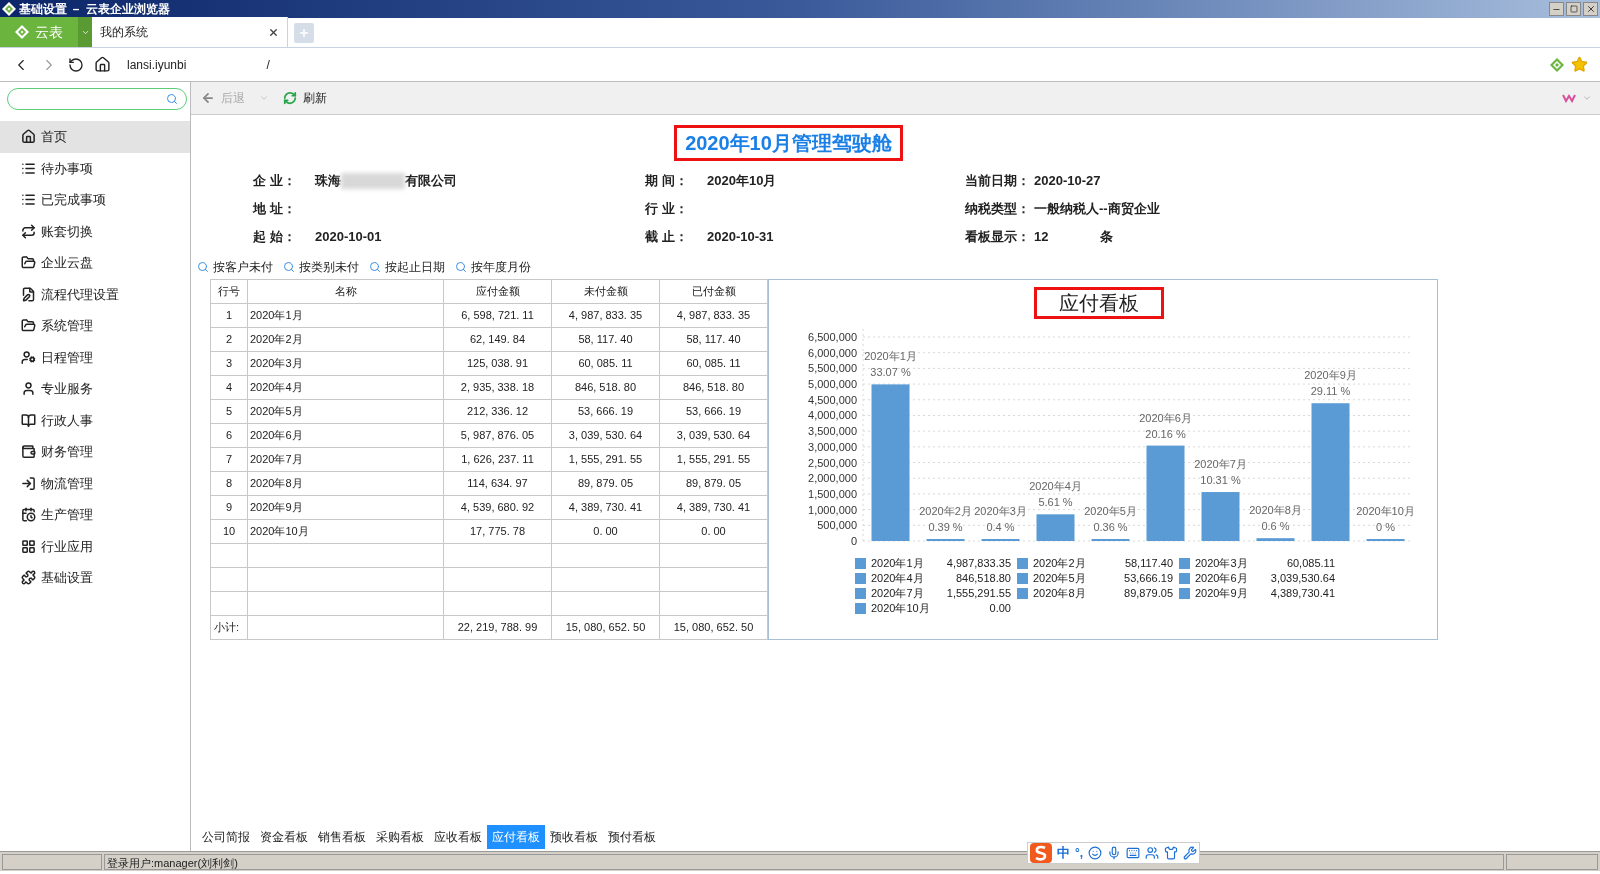  Describe the element at coordinates (1110, 511) in the screenshot. I see `bar-category-label: 2020年5月` at that location.